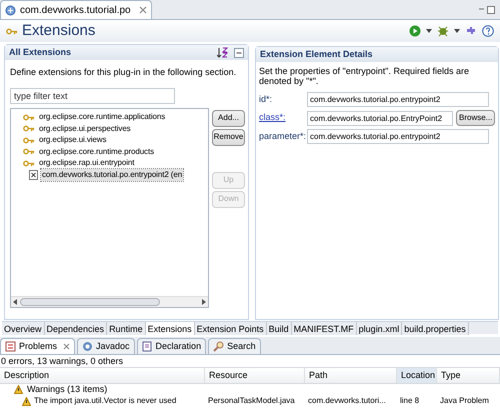 The width and height of the screenshot is (500, 408). Describe the element at coordinates (76, 328) in the screenshot. I see `page-tab: Dependencies` at that location.